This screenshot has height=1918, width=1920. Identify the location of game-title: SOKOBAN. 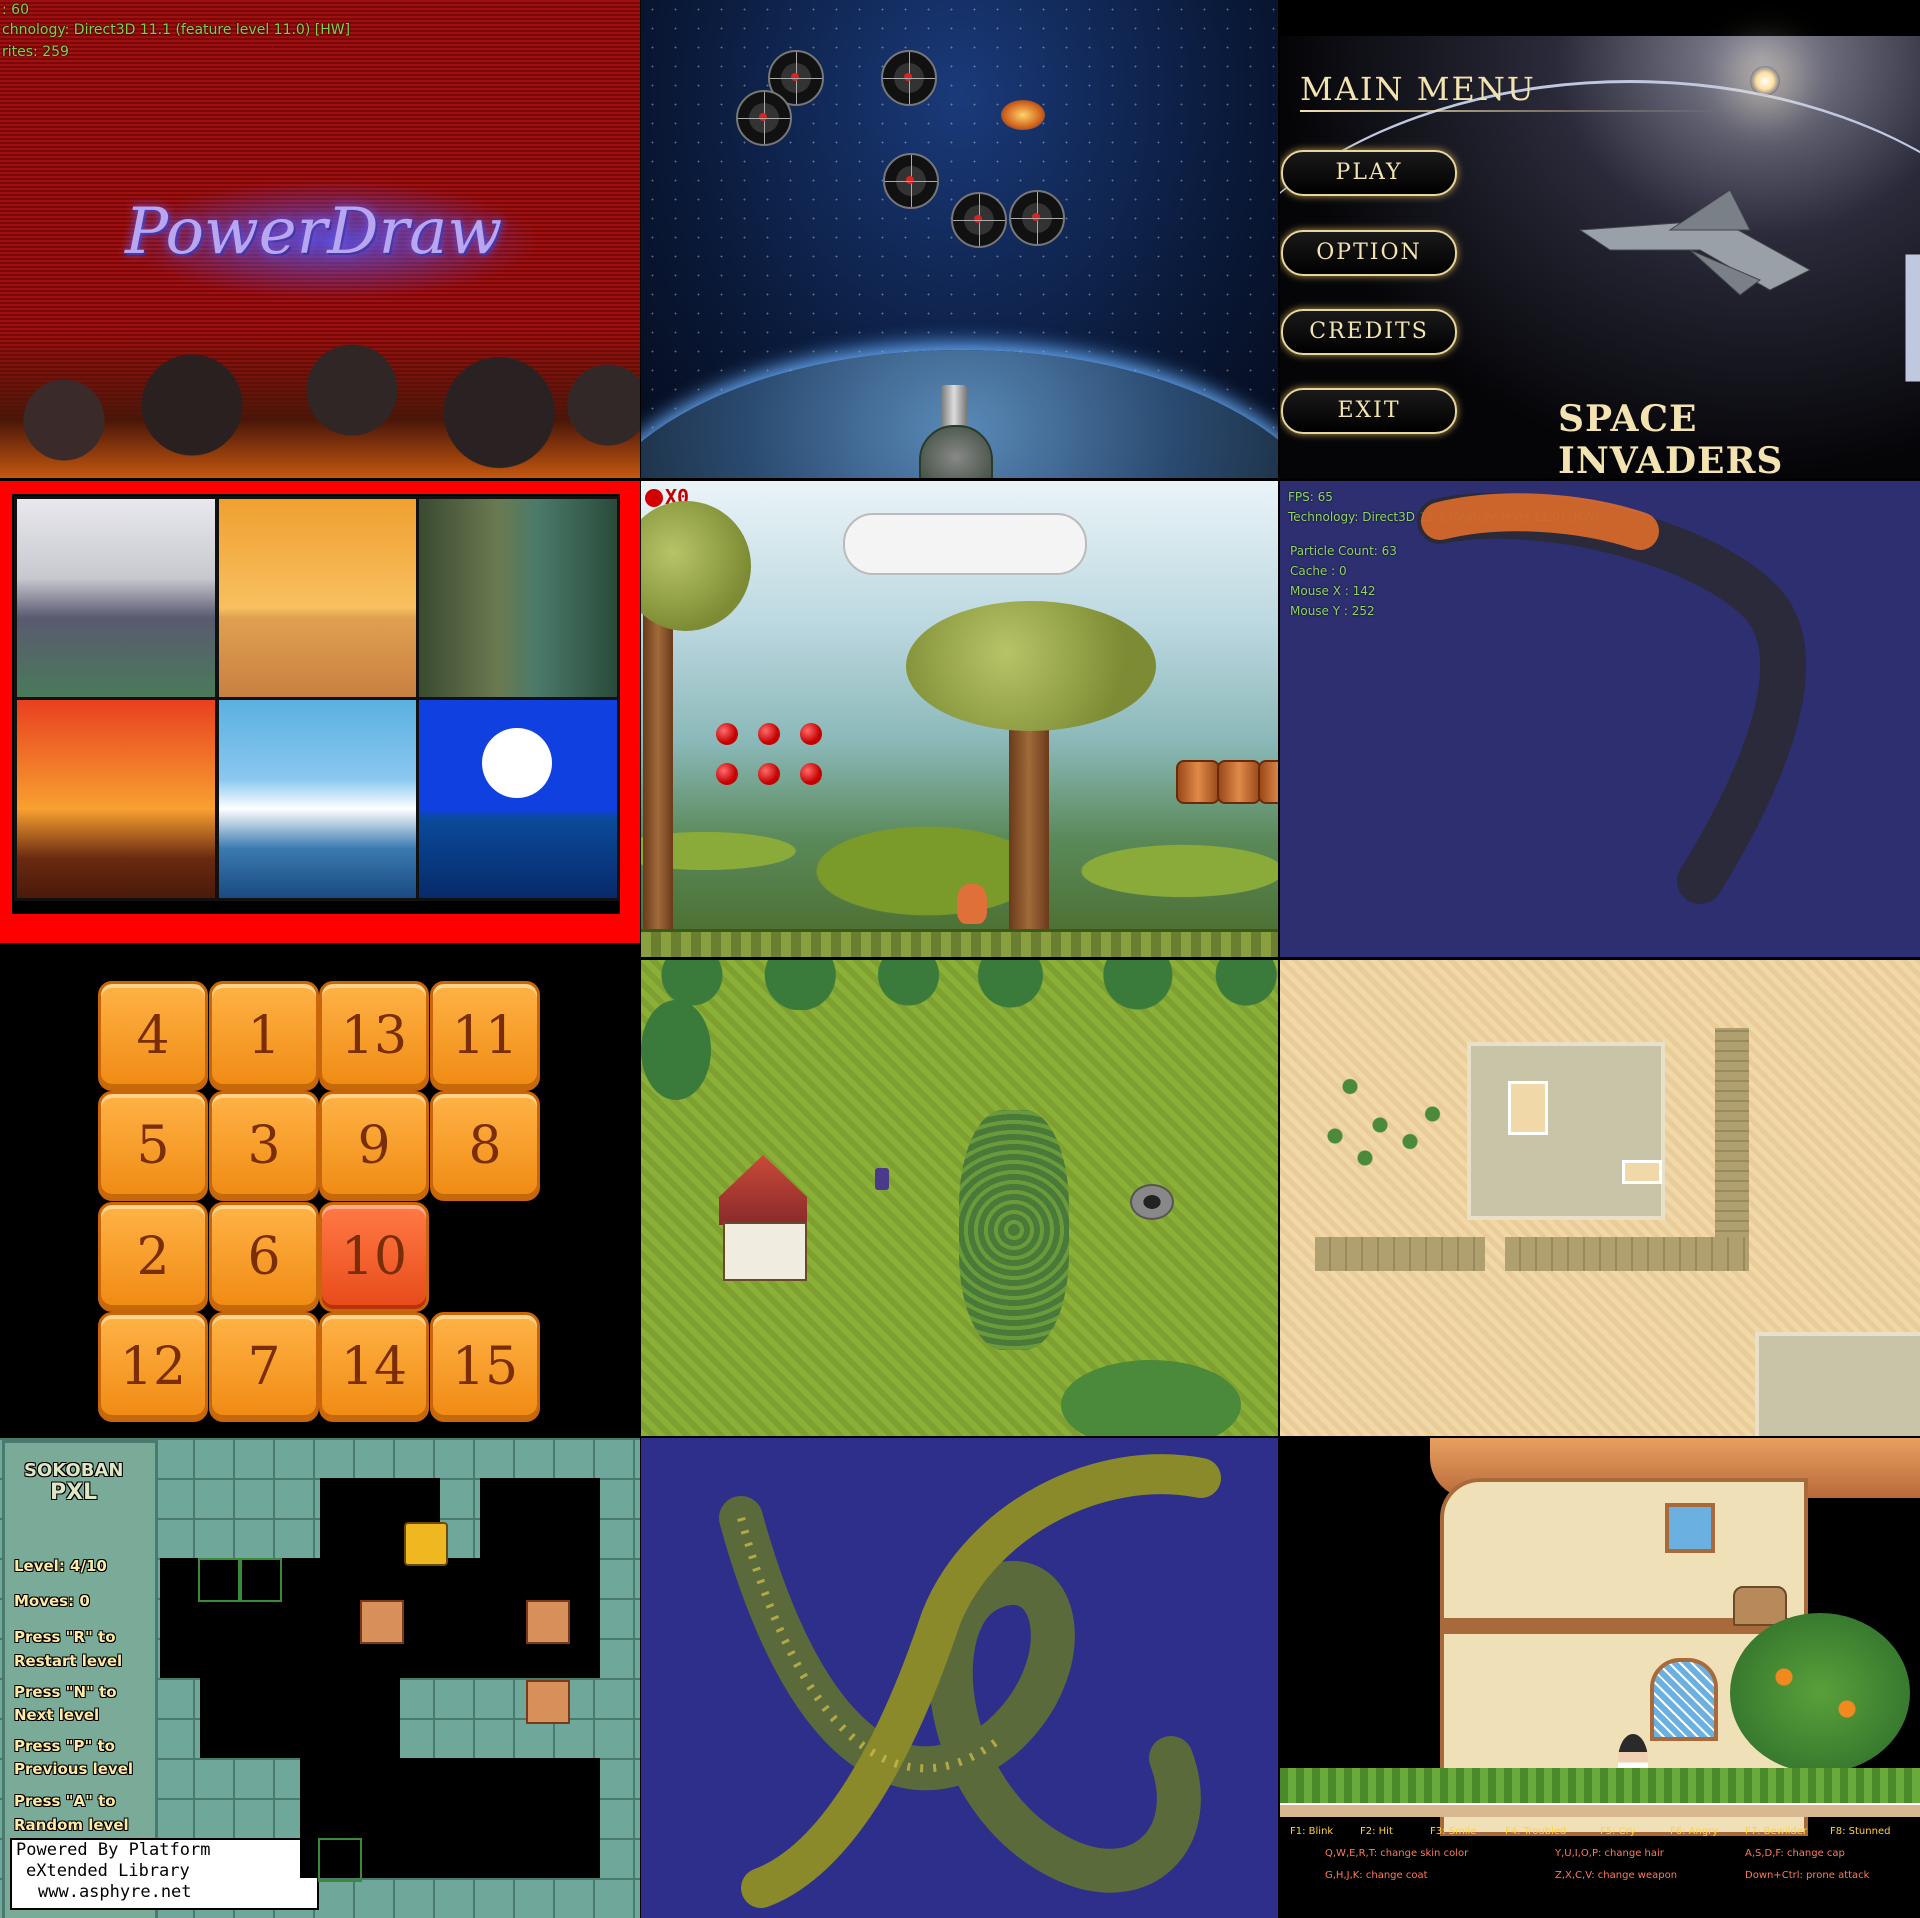
(74, 1470).